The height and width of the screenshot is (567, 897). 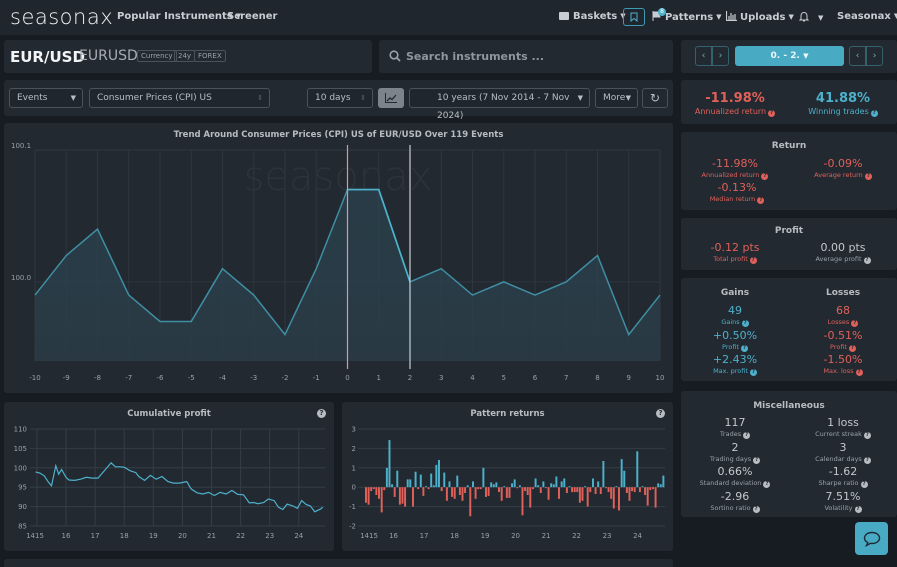 I want to click on seasonax-logo: seasonax, so click(x=61, y=17).